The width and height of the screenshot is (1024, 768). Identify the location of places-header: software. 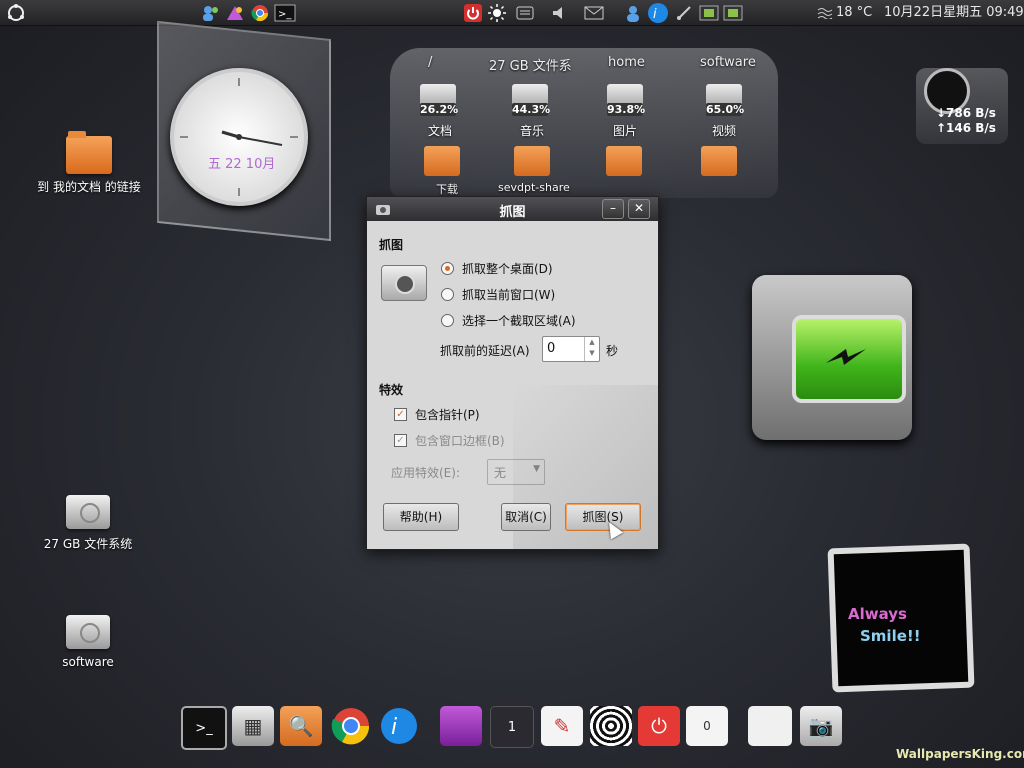
(728, 62).